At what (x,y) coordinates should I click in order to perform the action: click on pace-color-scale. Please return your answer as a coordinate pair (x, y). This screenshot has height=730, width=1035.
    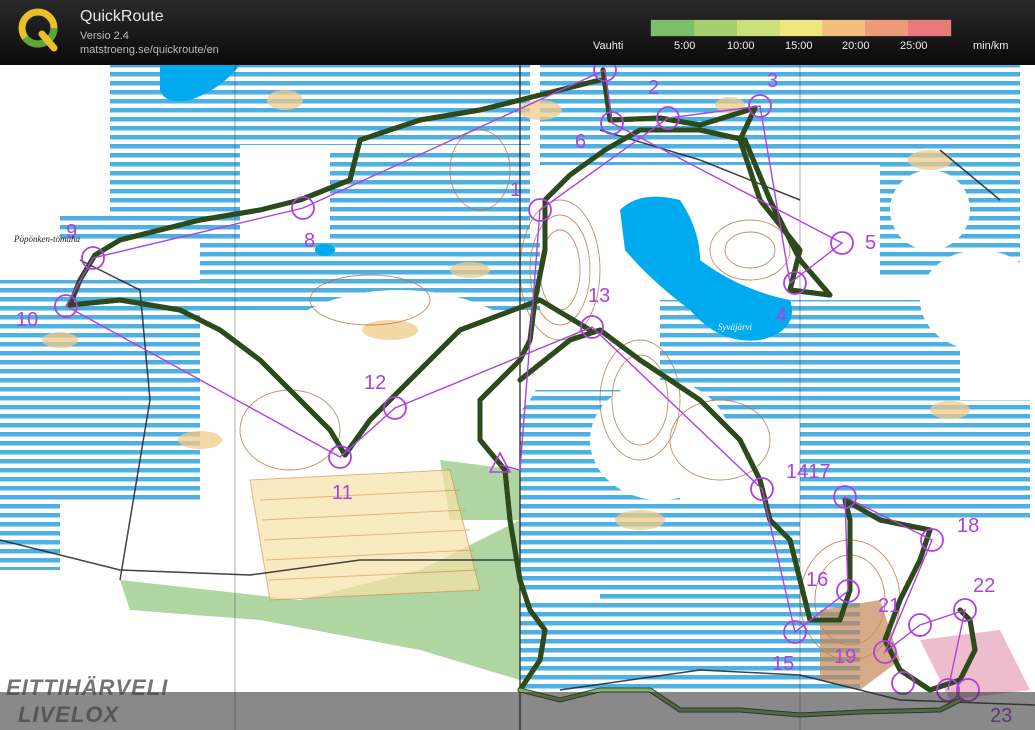
    Looking at the image, I should click on (801, 28).